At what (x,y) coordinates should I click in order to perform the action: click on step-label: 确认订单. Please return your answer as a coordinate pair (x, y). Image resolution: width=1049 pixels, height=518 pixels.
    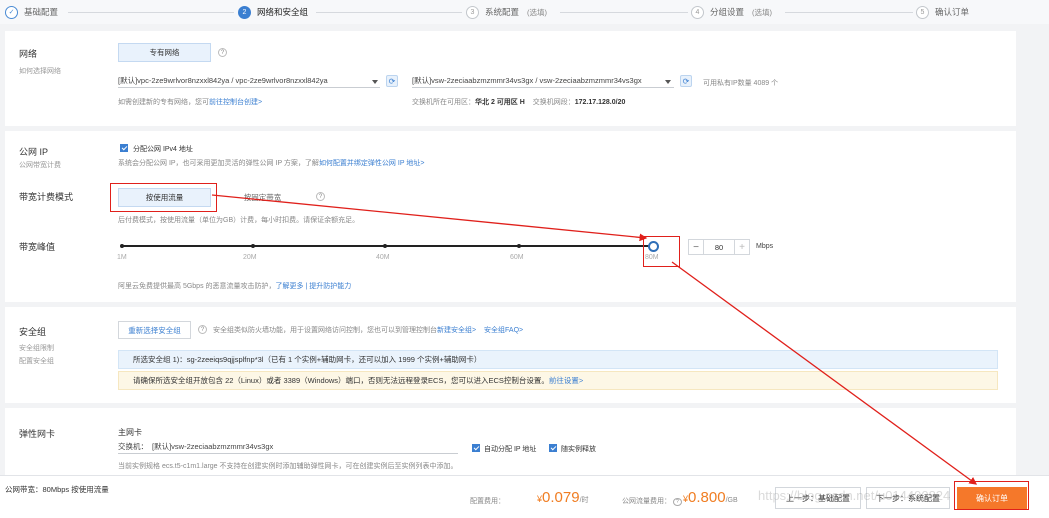
    Looking at the image, I should click on (952, 12).